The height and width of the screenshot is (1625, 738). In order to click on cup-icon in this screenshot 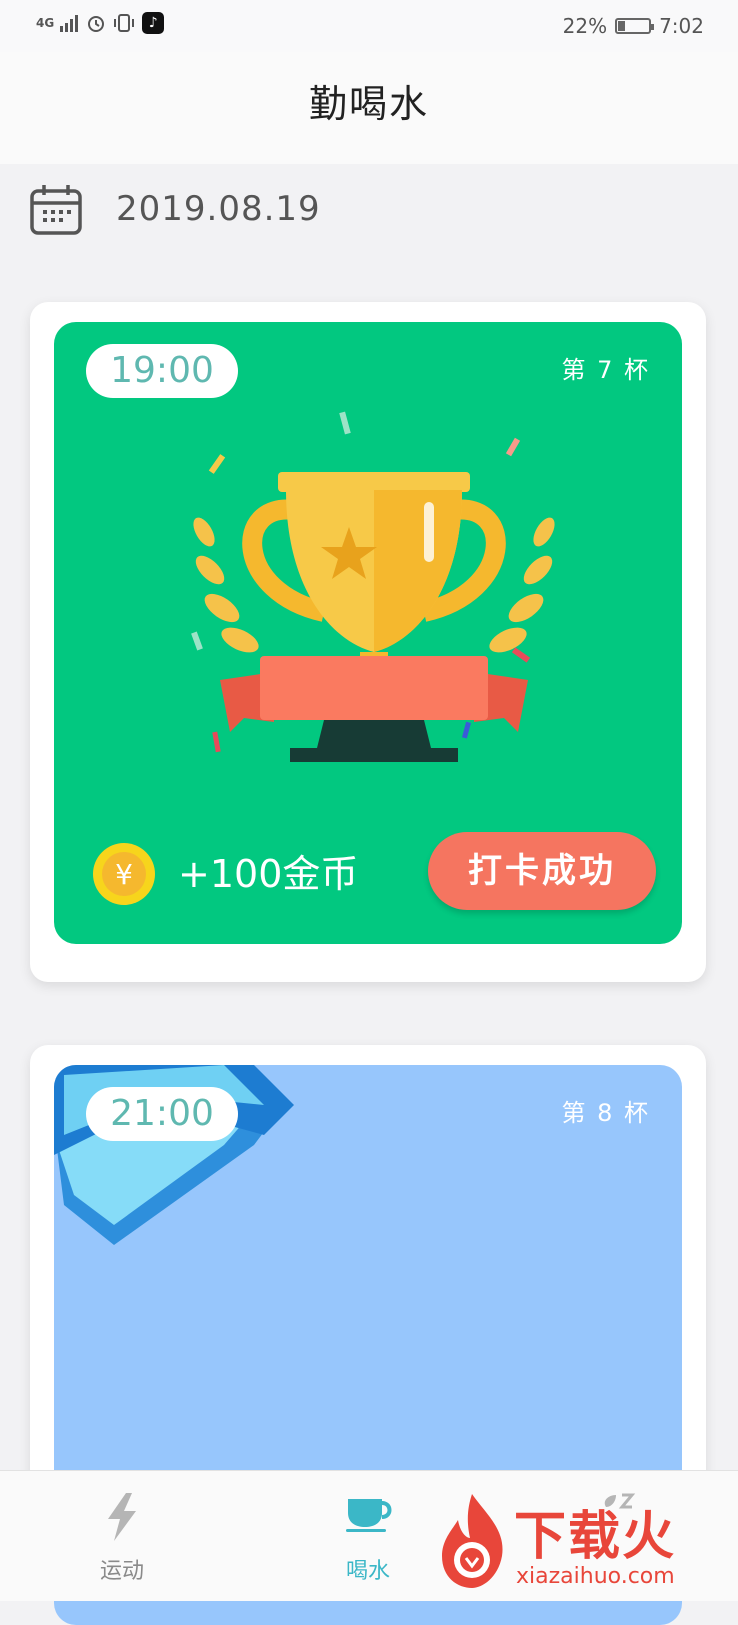, I will do `click(369, 1515)`.